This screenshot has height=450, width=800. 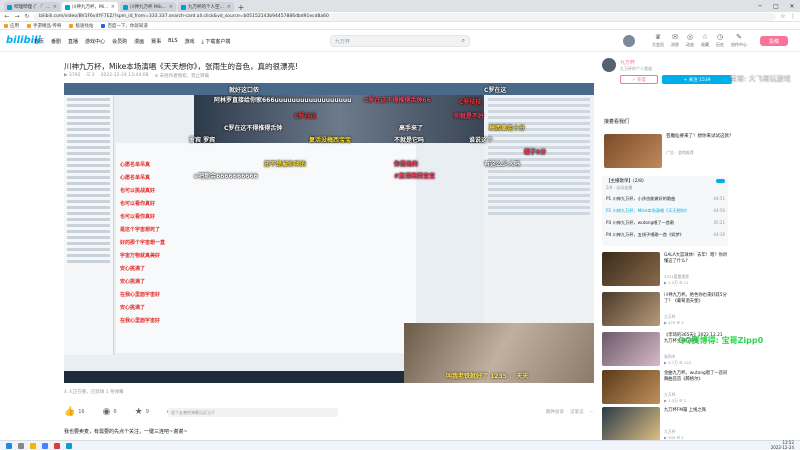 I want to click on danmaku-comment: 还不是被你哄的, so click(x=285, y=164).